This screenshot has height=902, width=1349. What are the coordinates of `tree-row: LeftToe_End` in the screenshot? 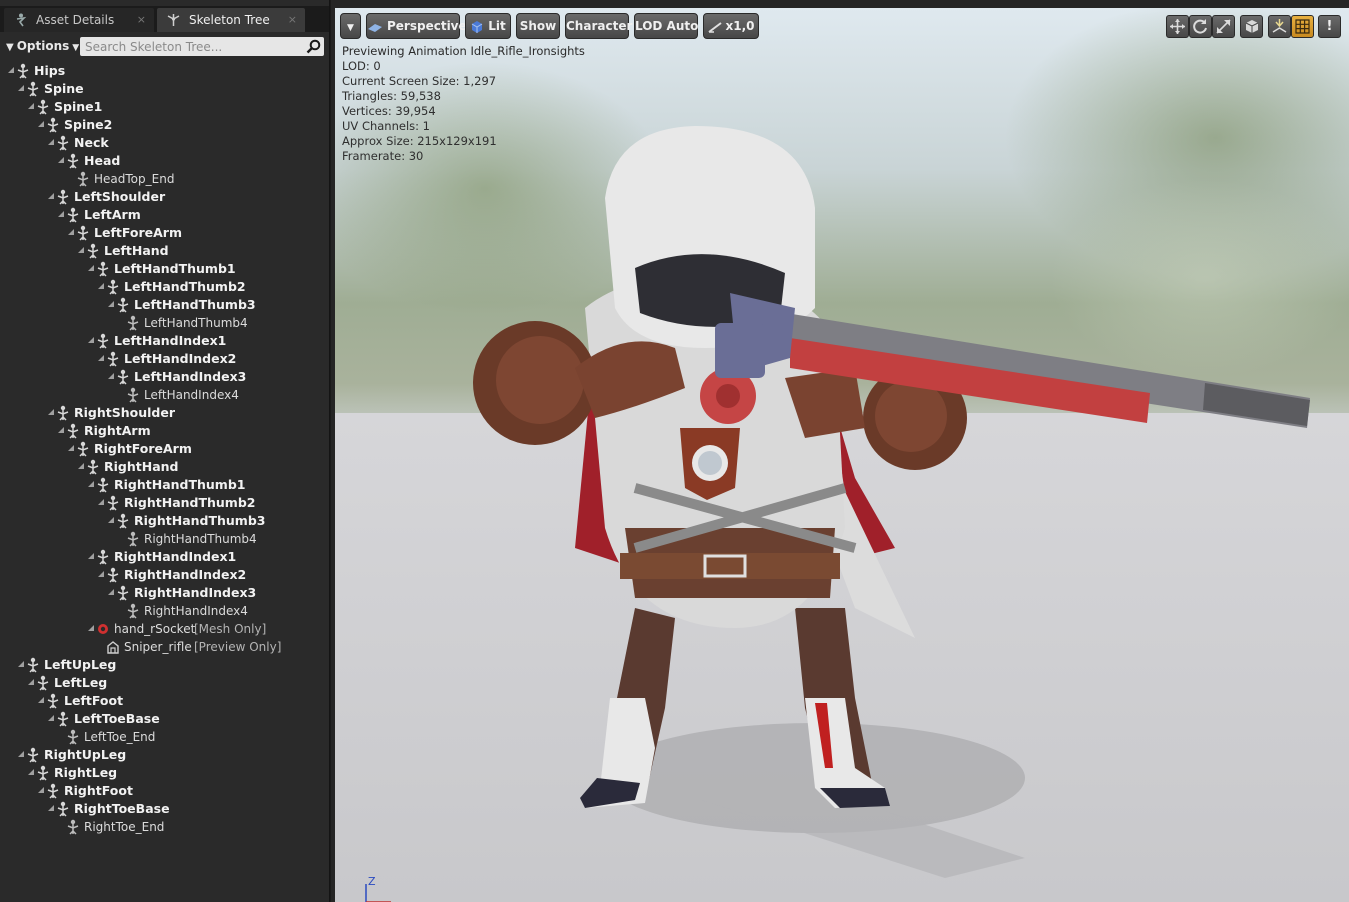 It's located at (164, 737).